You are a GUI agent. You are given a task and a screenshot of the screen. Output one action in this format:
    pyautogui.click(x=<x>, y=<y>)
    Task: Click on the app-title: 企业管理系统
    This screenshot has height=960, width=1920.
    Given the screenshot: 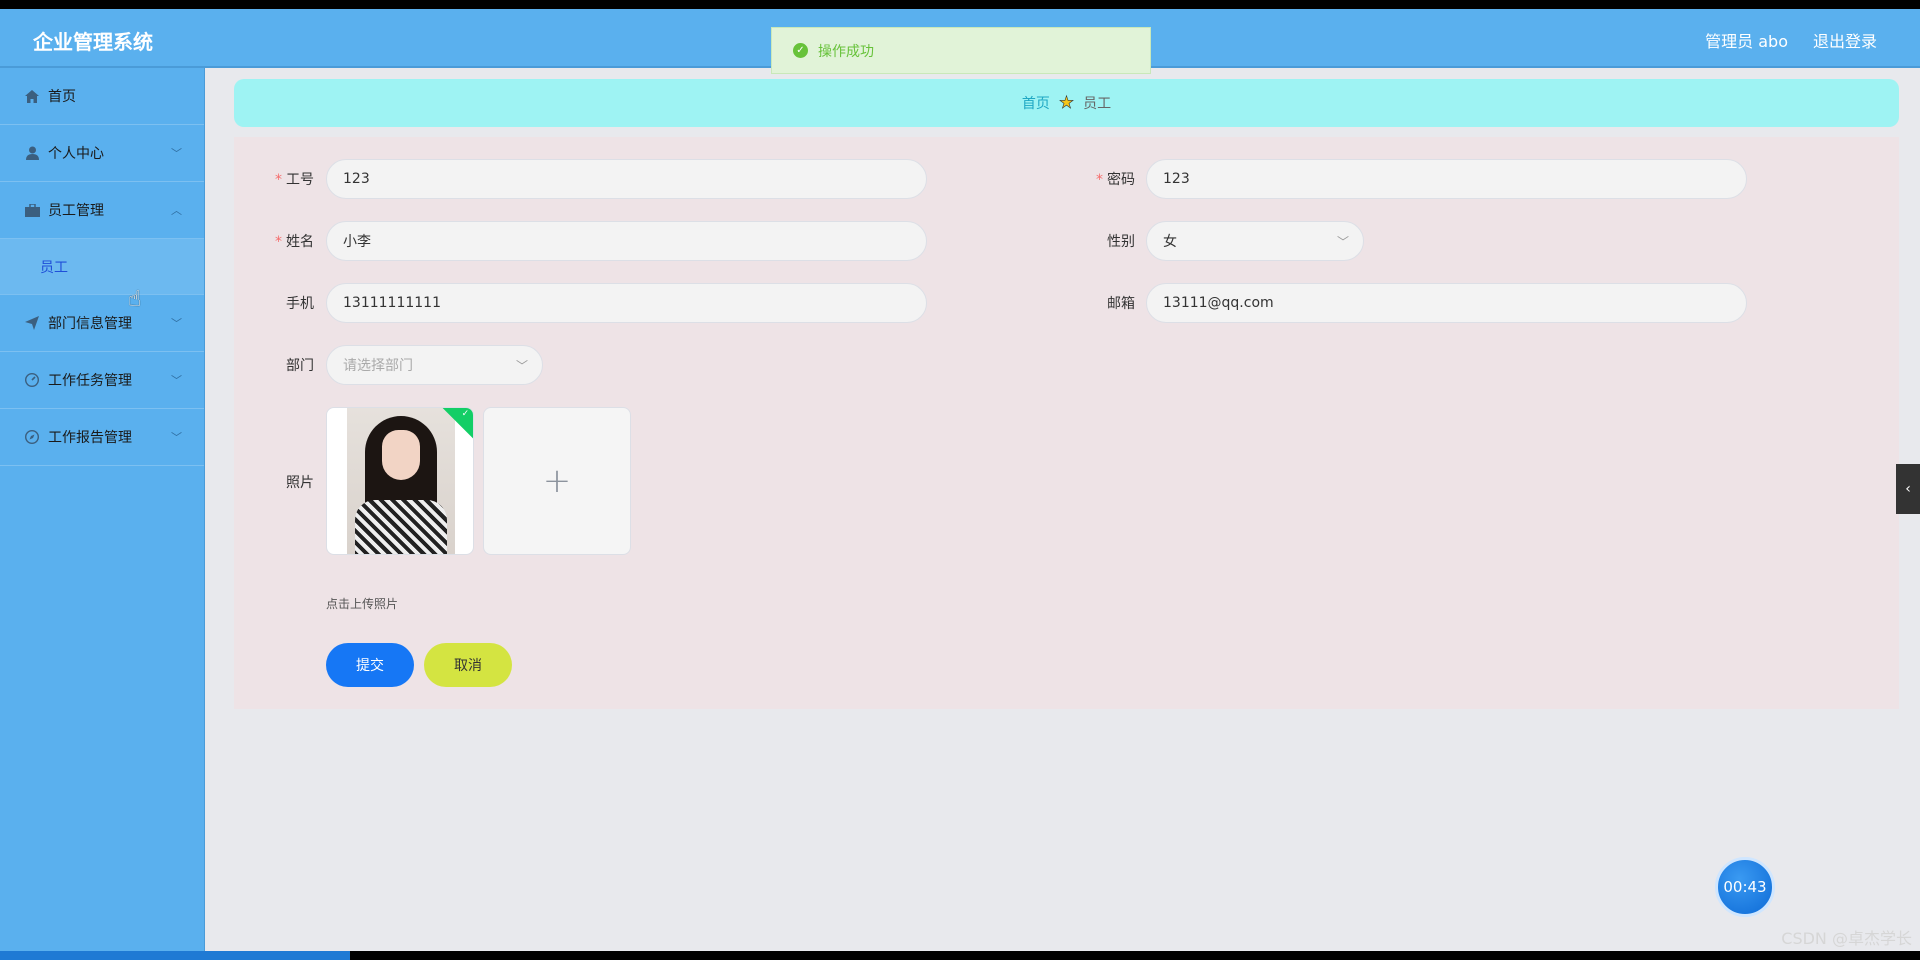 What is the action you would take?
    pyautogui.click(x=93, y=42)
    